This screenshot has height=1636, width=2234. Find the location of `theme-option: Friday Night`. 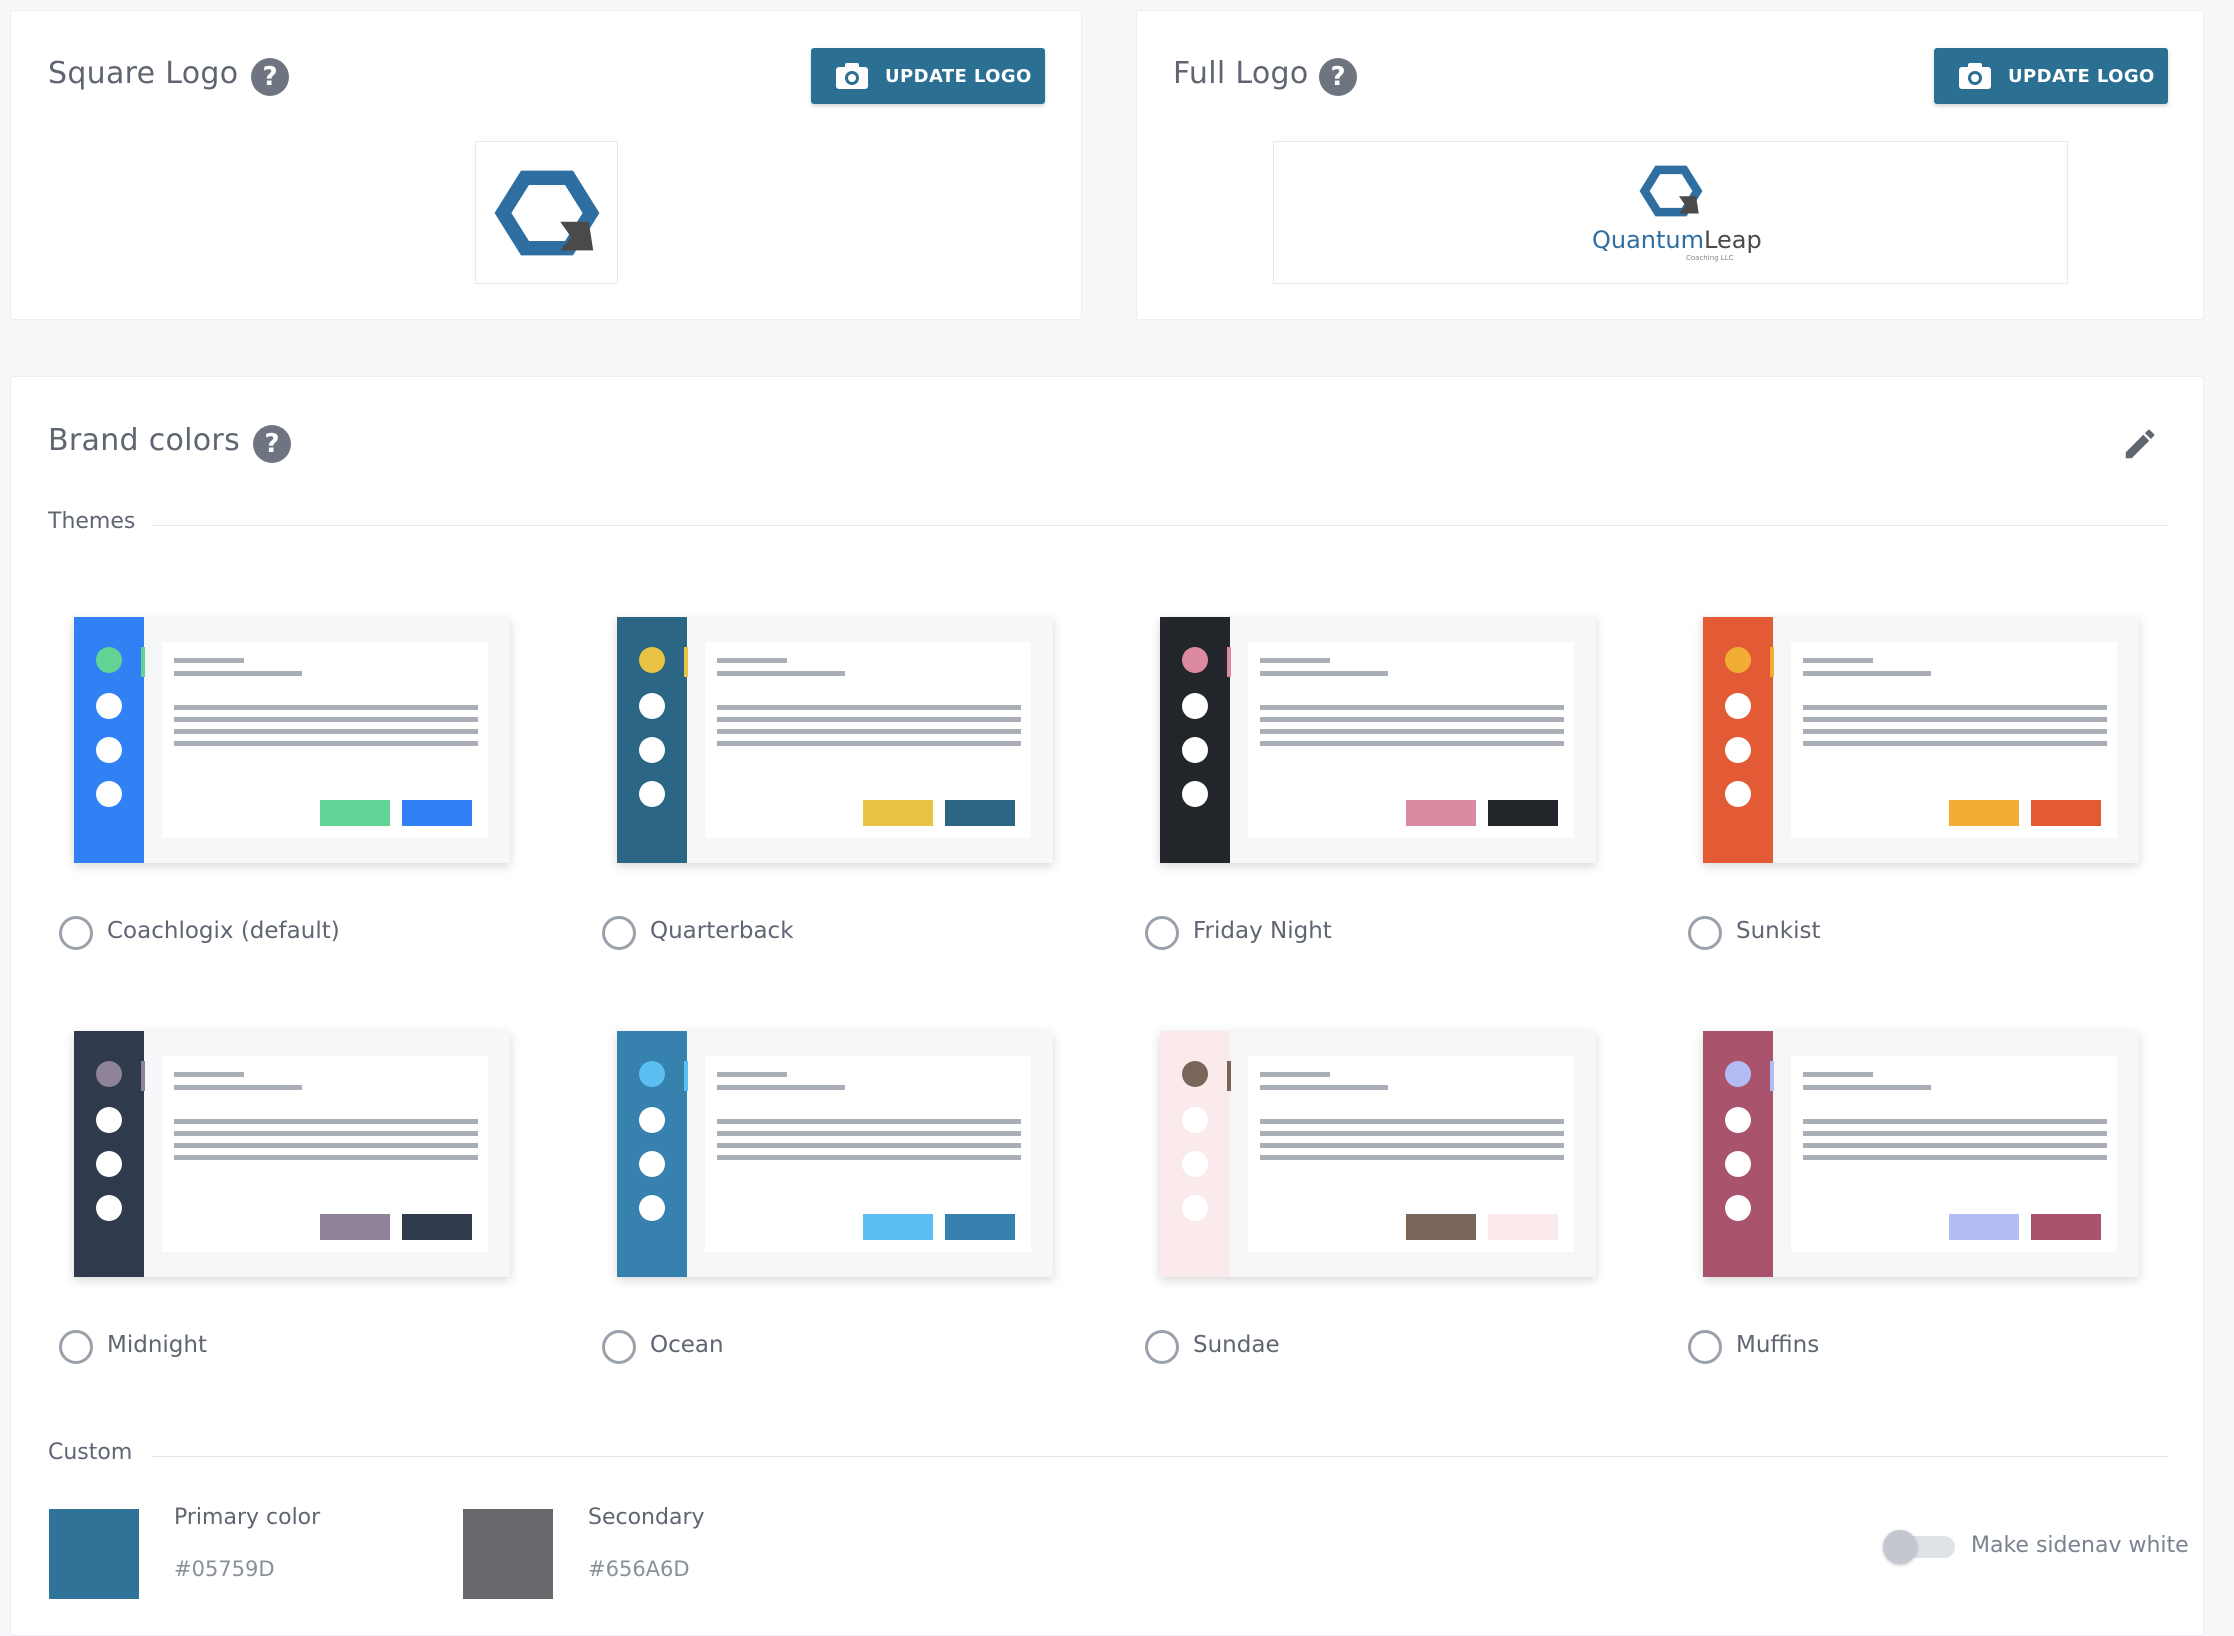

theme-option: Friday Night is located at coordinates (1370, 783).